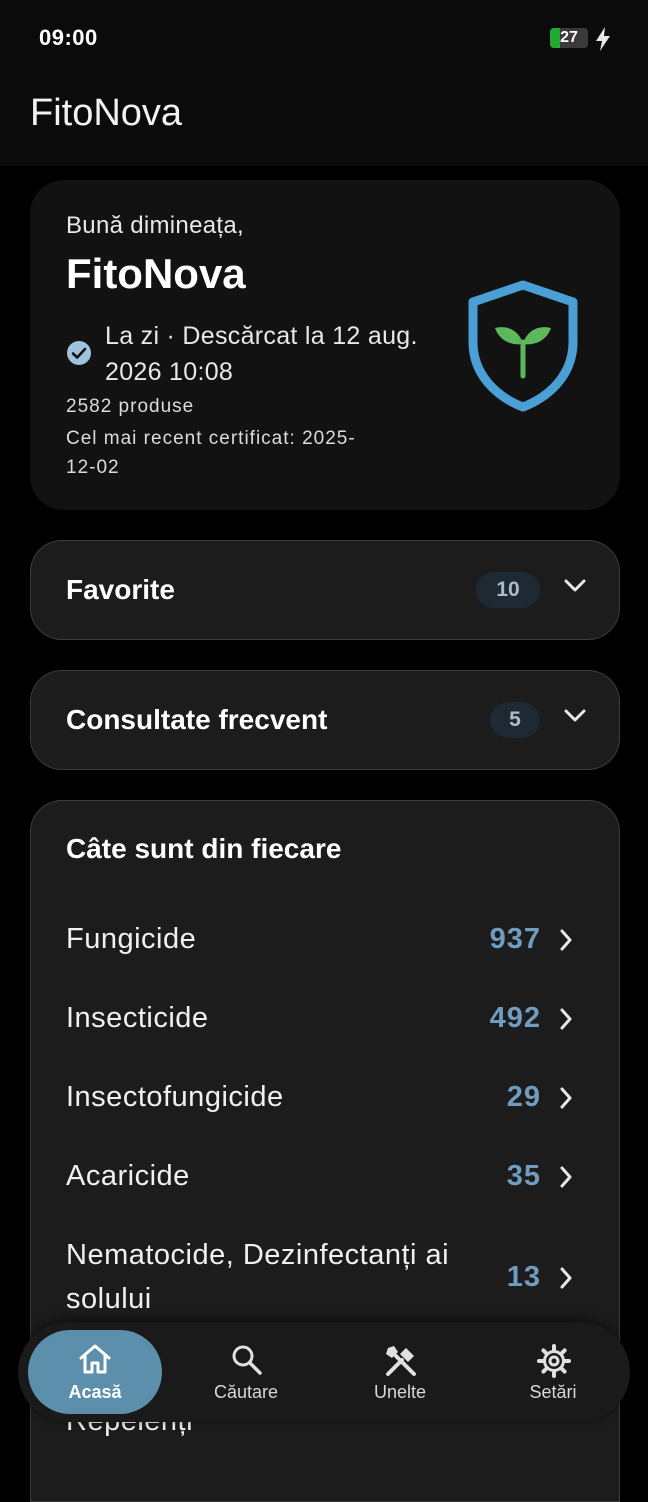 The width and height of the screenshot is (648, 1502). What do you see at coordinates (95, 1359) in the screenshot?
I see `home-icon` at bounding box center [95, 1359].